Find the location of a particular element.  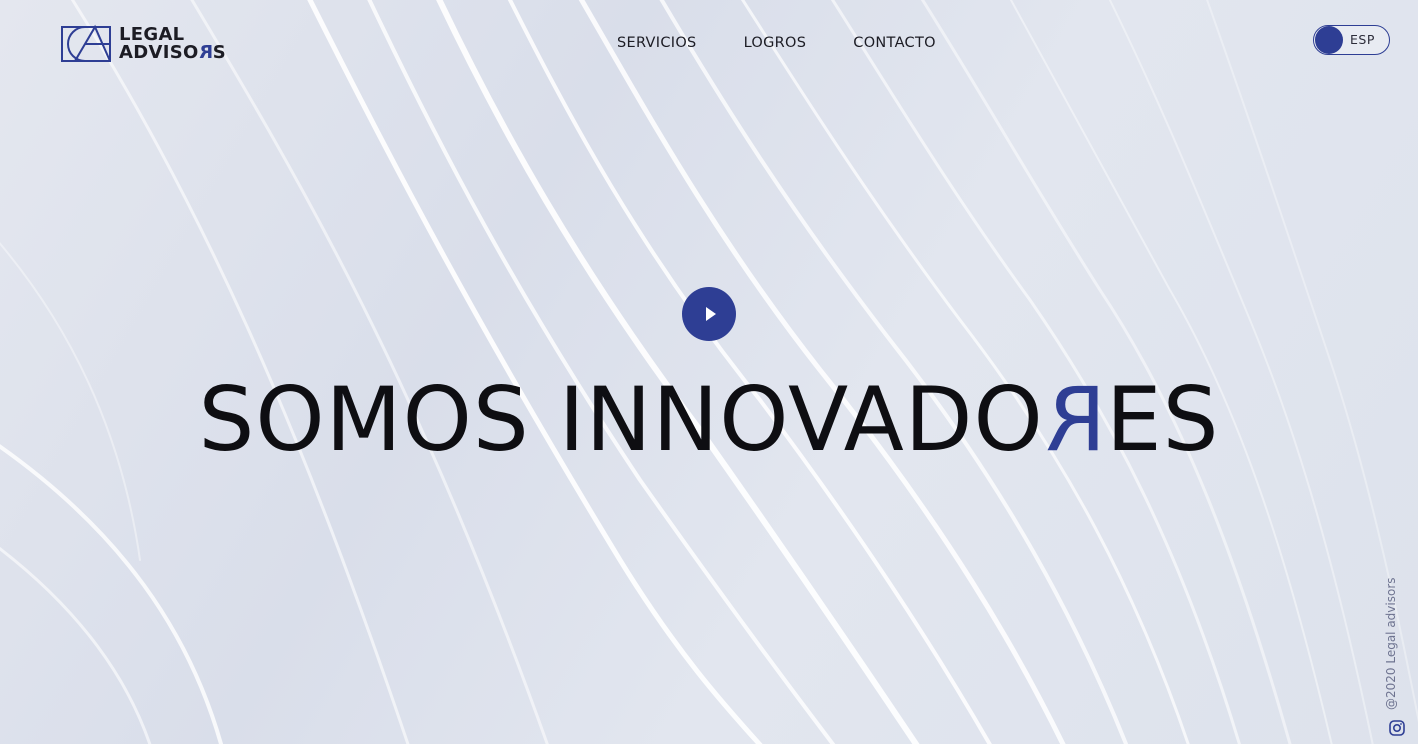

play-video-button is located at coordinates (709, 314).